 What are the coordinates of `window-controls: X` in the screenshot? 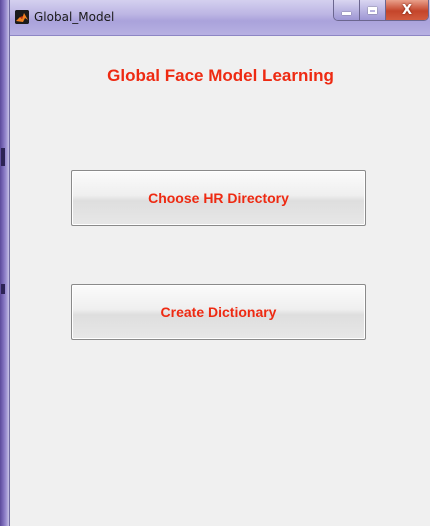 It's located at (381, 10).